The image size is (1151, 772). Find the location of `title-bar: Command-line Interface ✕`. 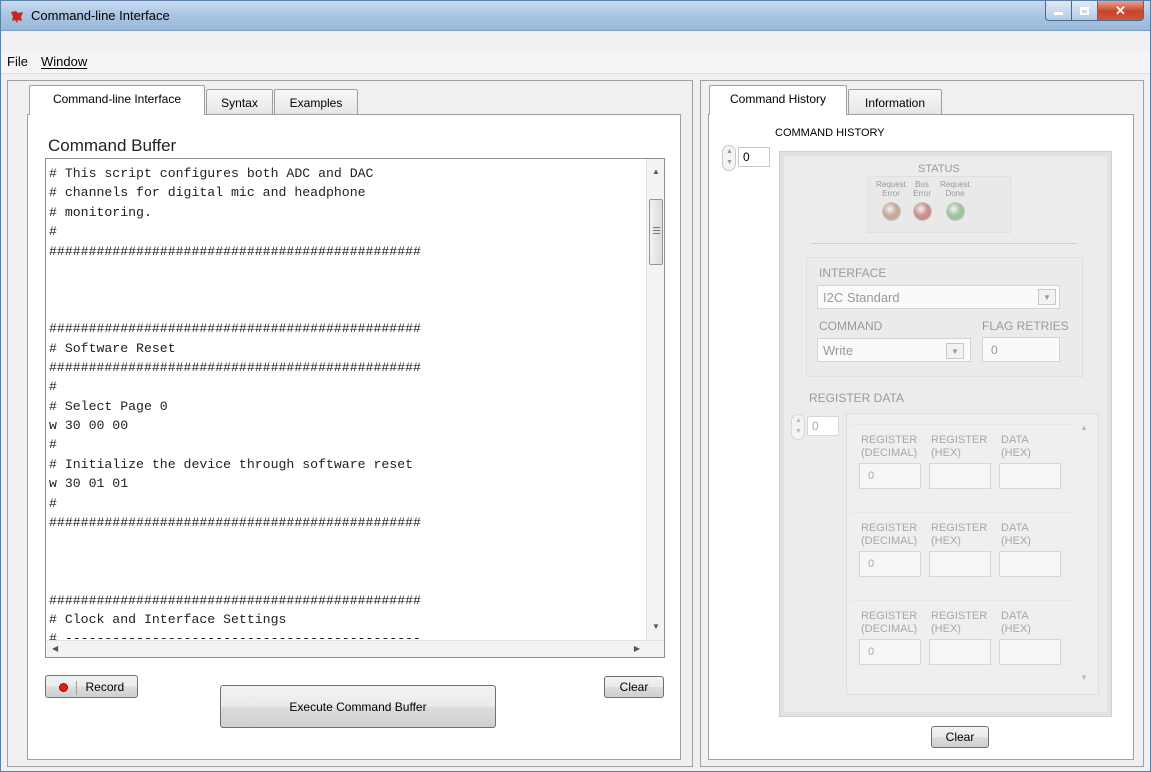

title-bar: Command-line Interface ✕ is located at coordinates (575, 16).